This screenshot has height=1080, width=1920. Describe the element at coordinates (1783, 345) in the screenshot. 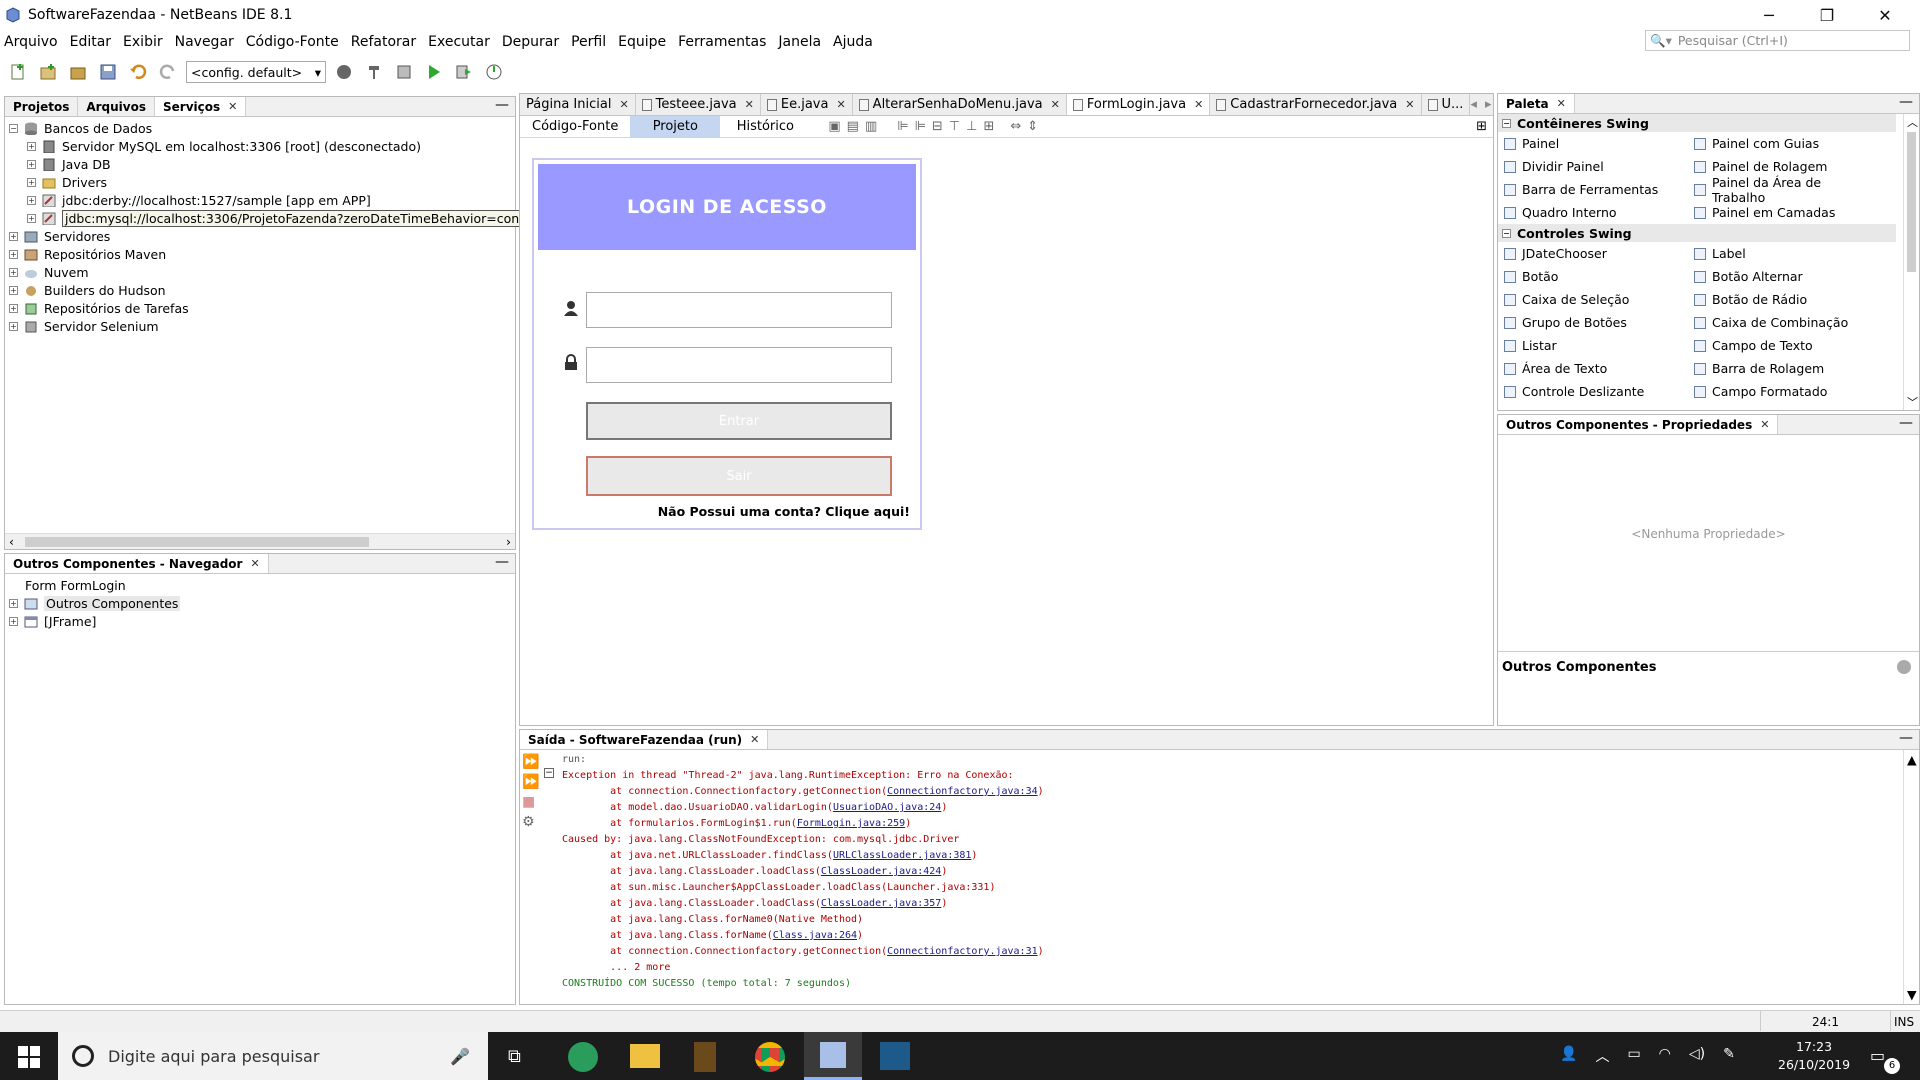

I see `palette-item: Campo de Texto` at that location.